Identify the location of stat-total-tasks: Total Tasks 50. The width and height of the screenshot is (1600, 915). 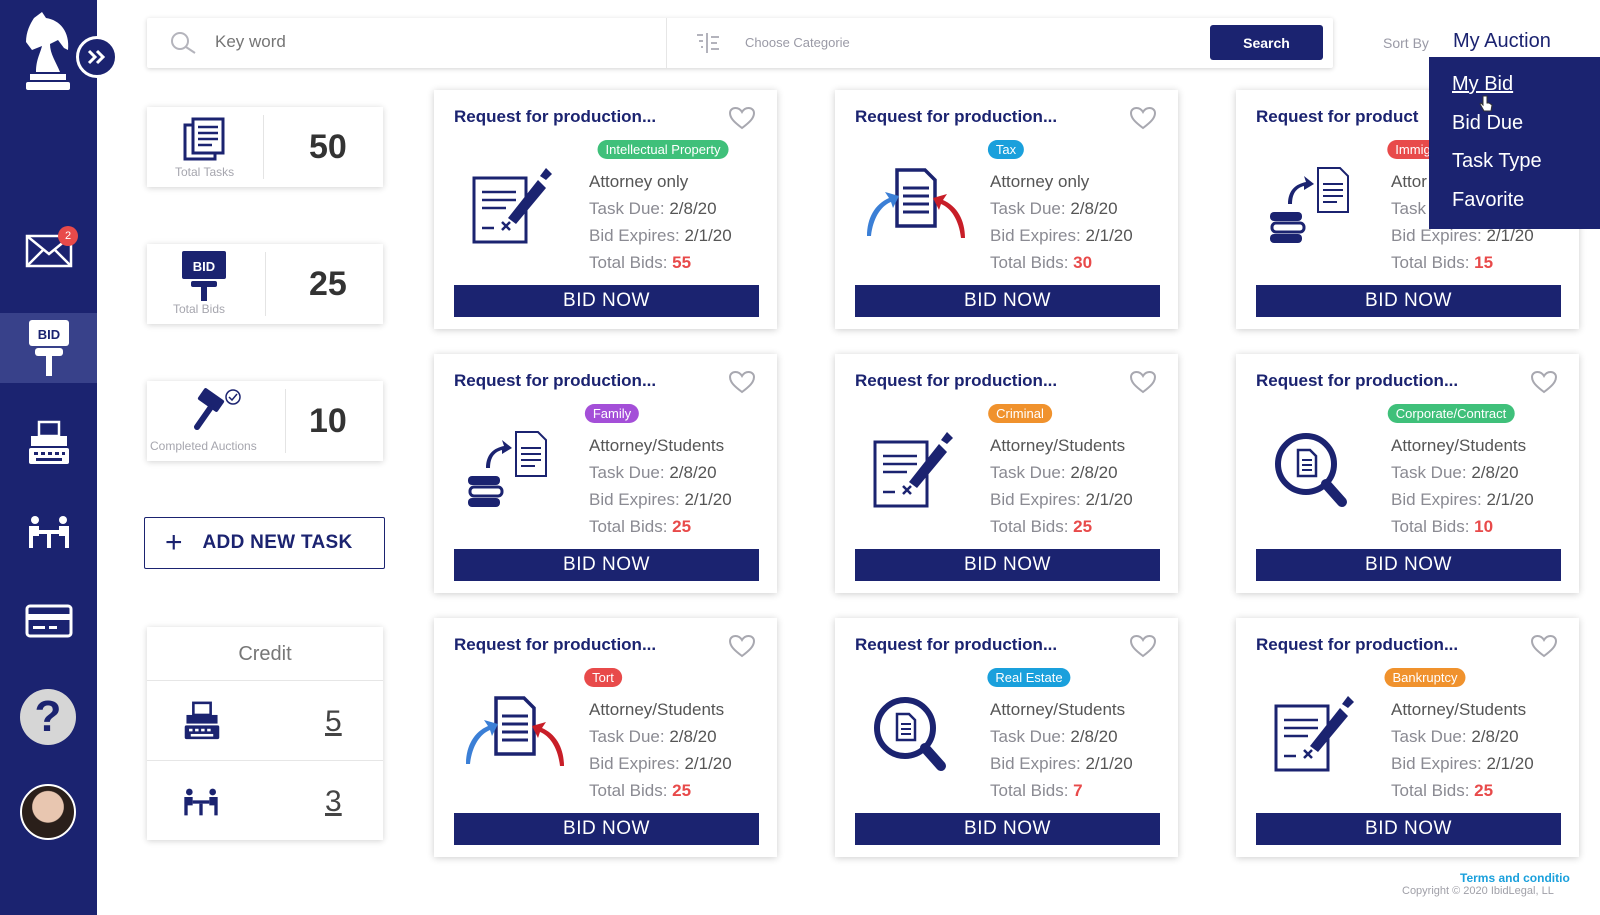
(265, 147).